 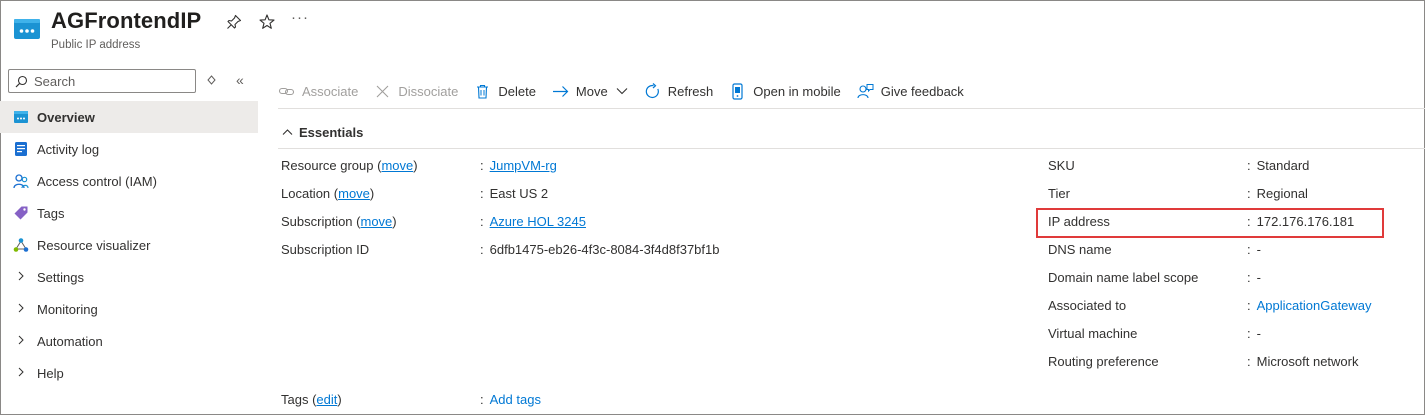 I want to click on refresh-button: Refresh, so click(x=679, y=91).